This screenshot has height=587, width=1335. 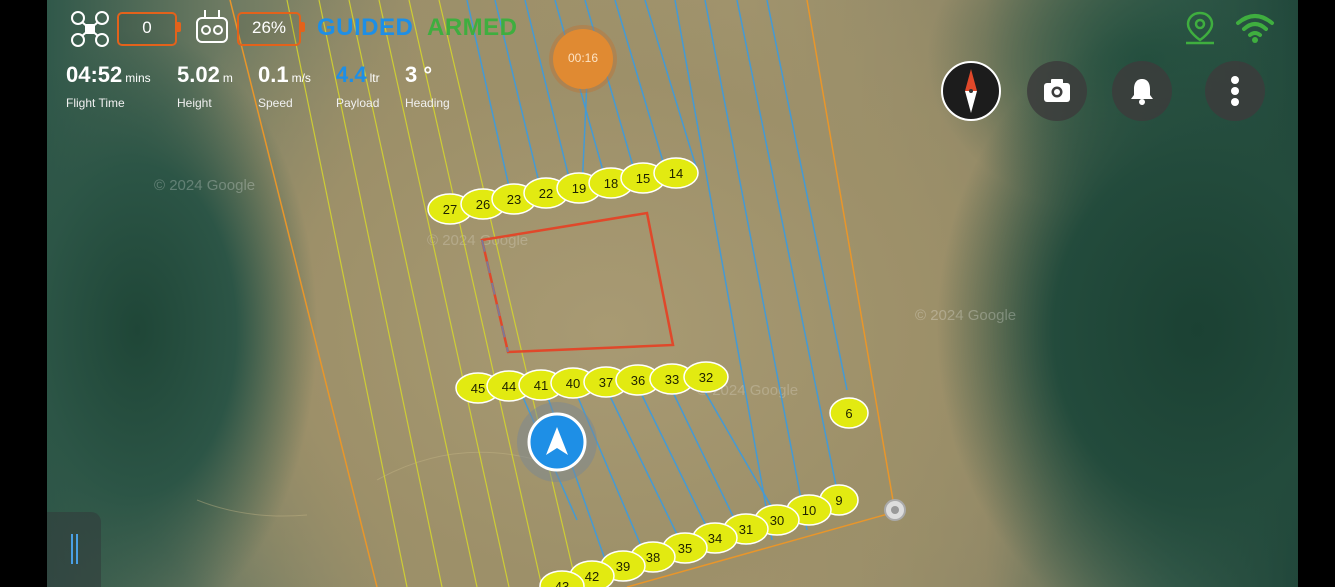 I want to click on mission-timer: 00:16, so click(x=583, y=59).